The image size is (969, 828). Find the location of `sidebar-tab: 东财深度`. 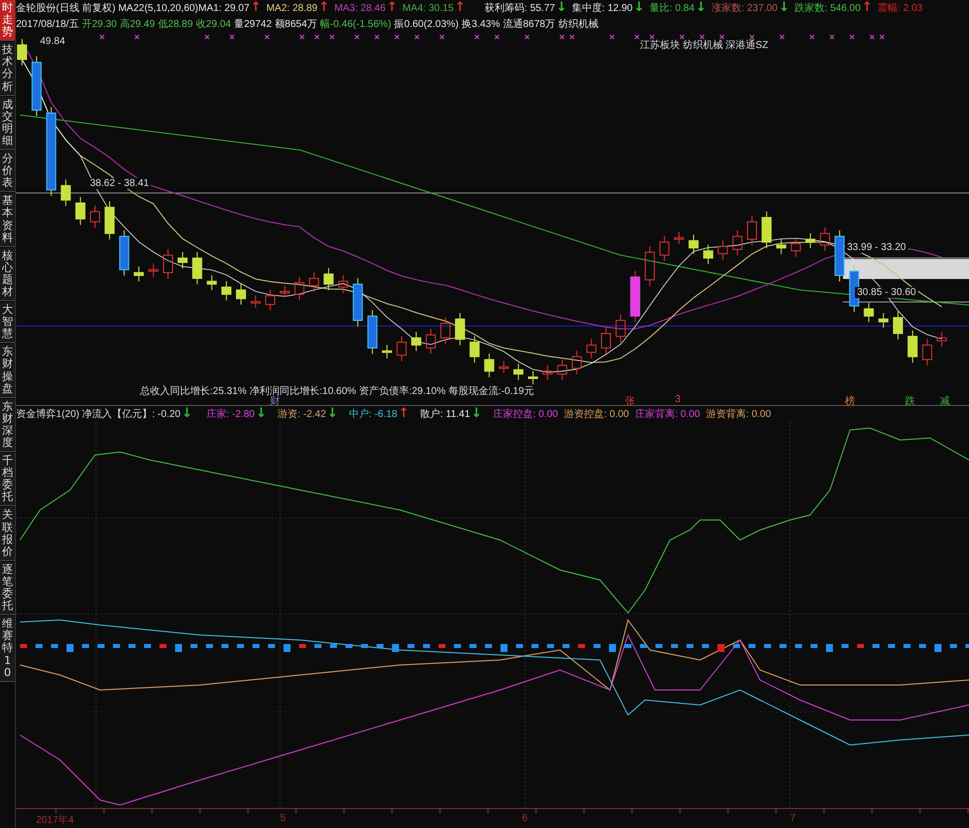

sidebar-tab: 东财深度 is located at coordinates (7, 425).